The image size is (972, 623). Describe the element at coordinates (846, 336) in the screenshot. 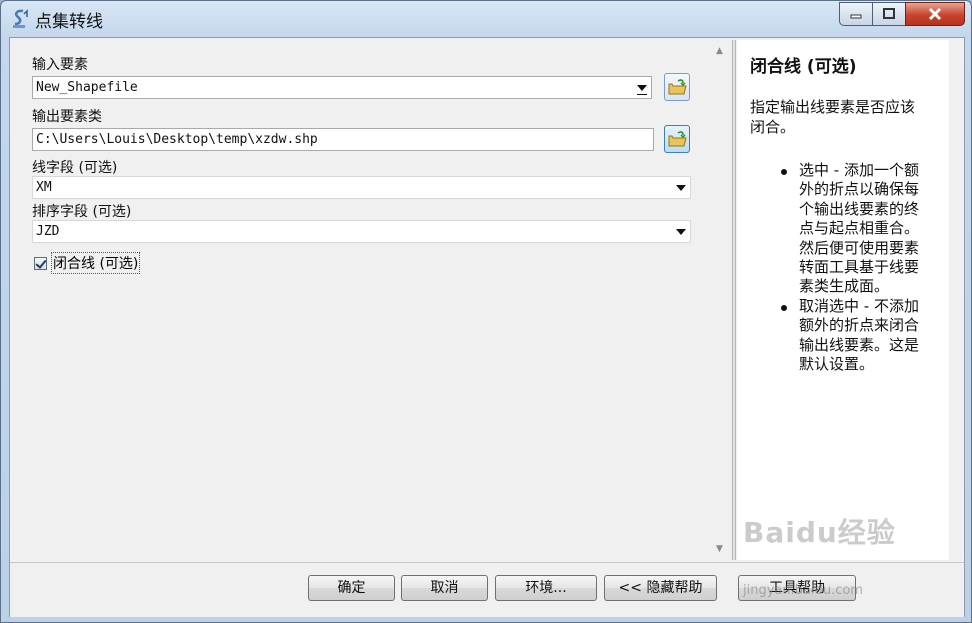

I see `help-list-item: 取消选中 - 不添加额外的折点来闭合输出线要素。这是默认设置。` at that location.